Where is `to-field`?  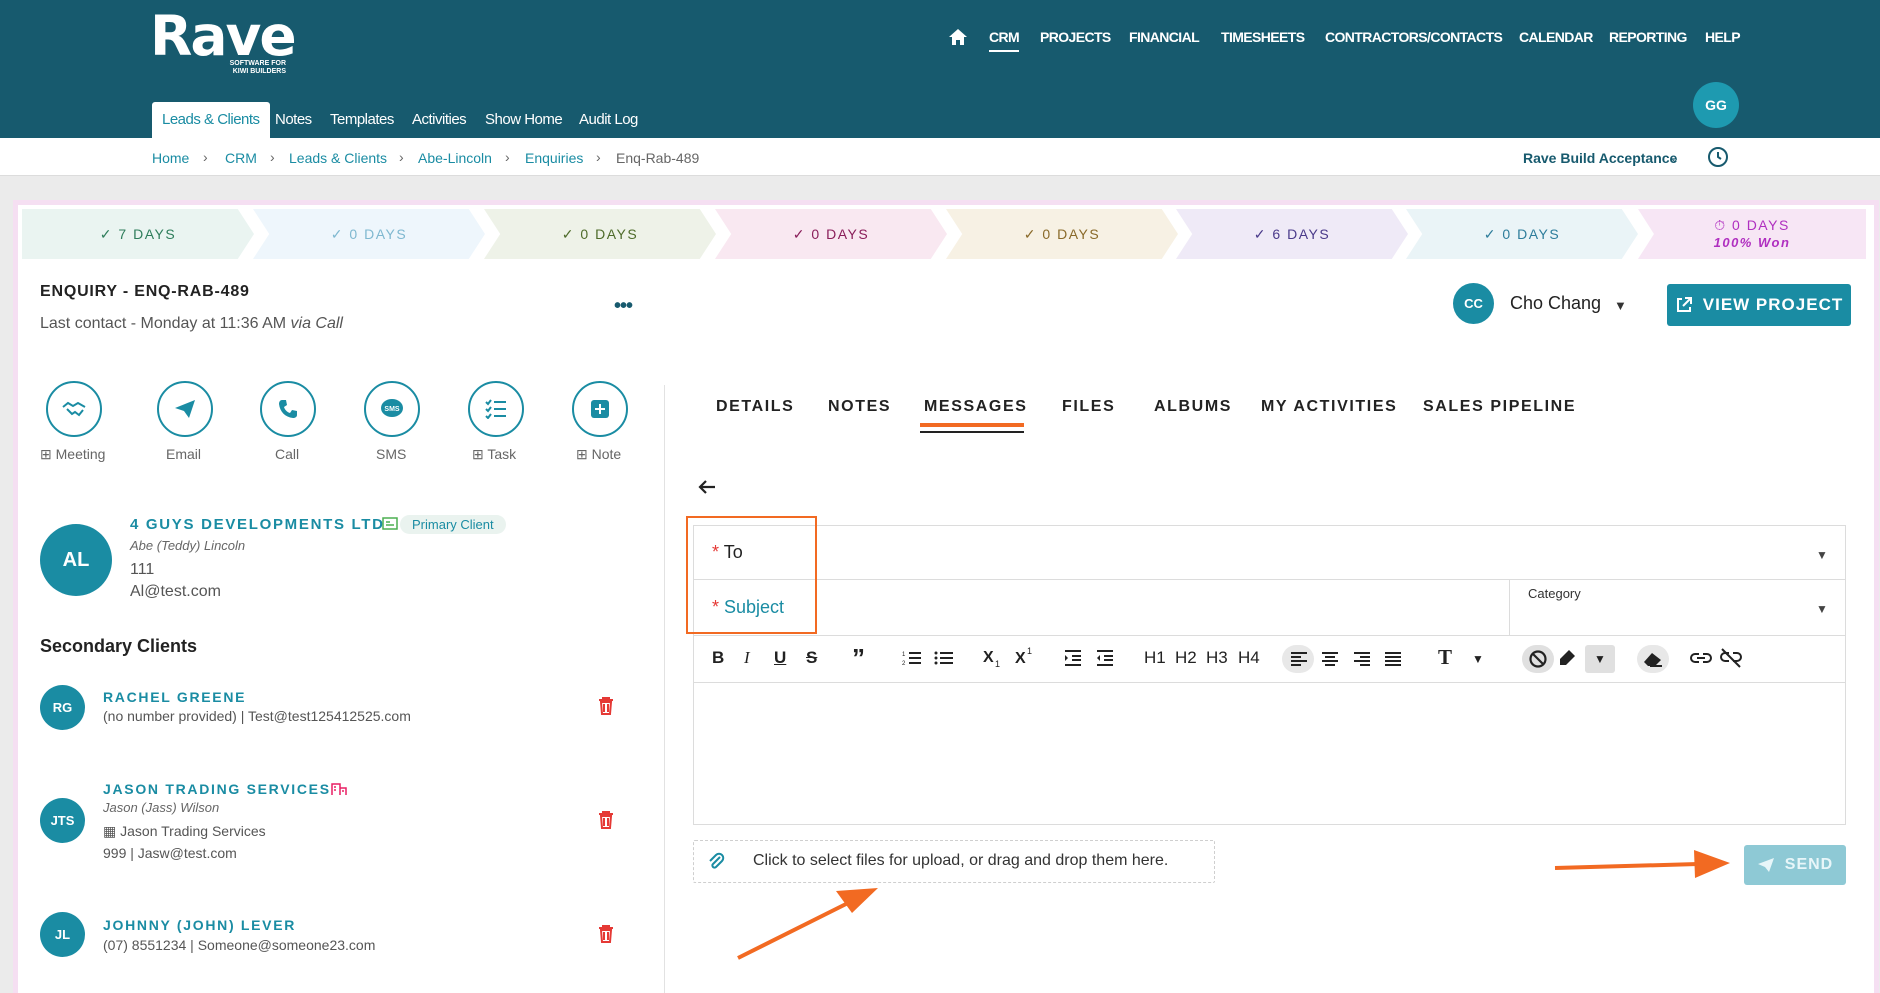 to-field is located at coordinates (1269, 552).